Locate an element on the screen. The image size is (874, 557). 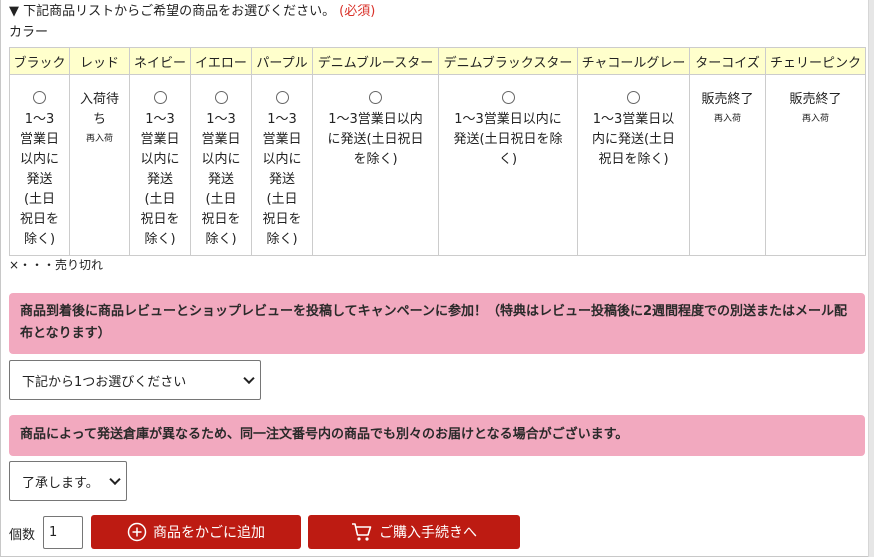
color-cell-navy: 1～3 営業日 以内に 発送 (土日 祝日を 除く) is located at coordinates (160, 165).